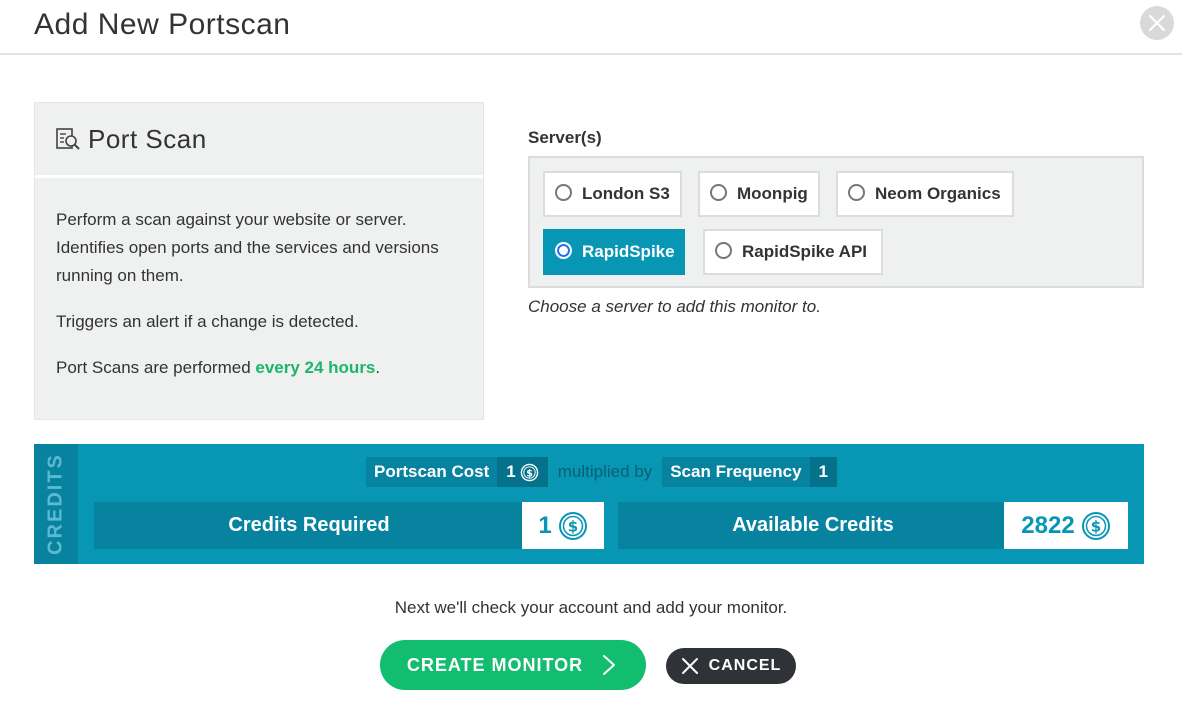 The width and height of the screenshot is (1182, 722). Describe the element at coordinates (68, 139) in the screenshot. I see `scan-search-icon` at that location.